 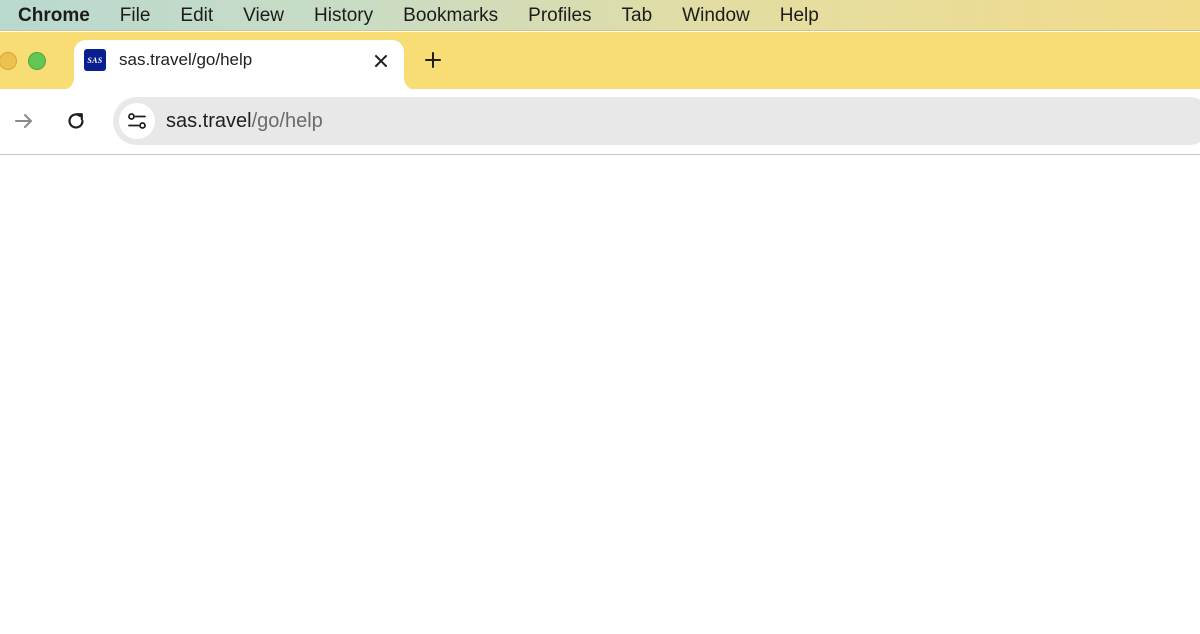 I want to click on url-path: /go/help, so click(x=287, y=121).